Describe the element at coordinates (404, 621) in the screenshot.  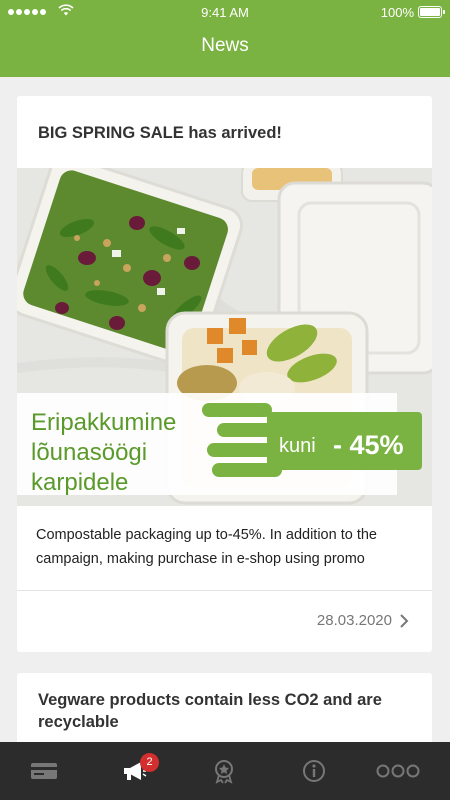
I see `chevron-right-icon` at that location.